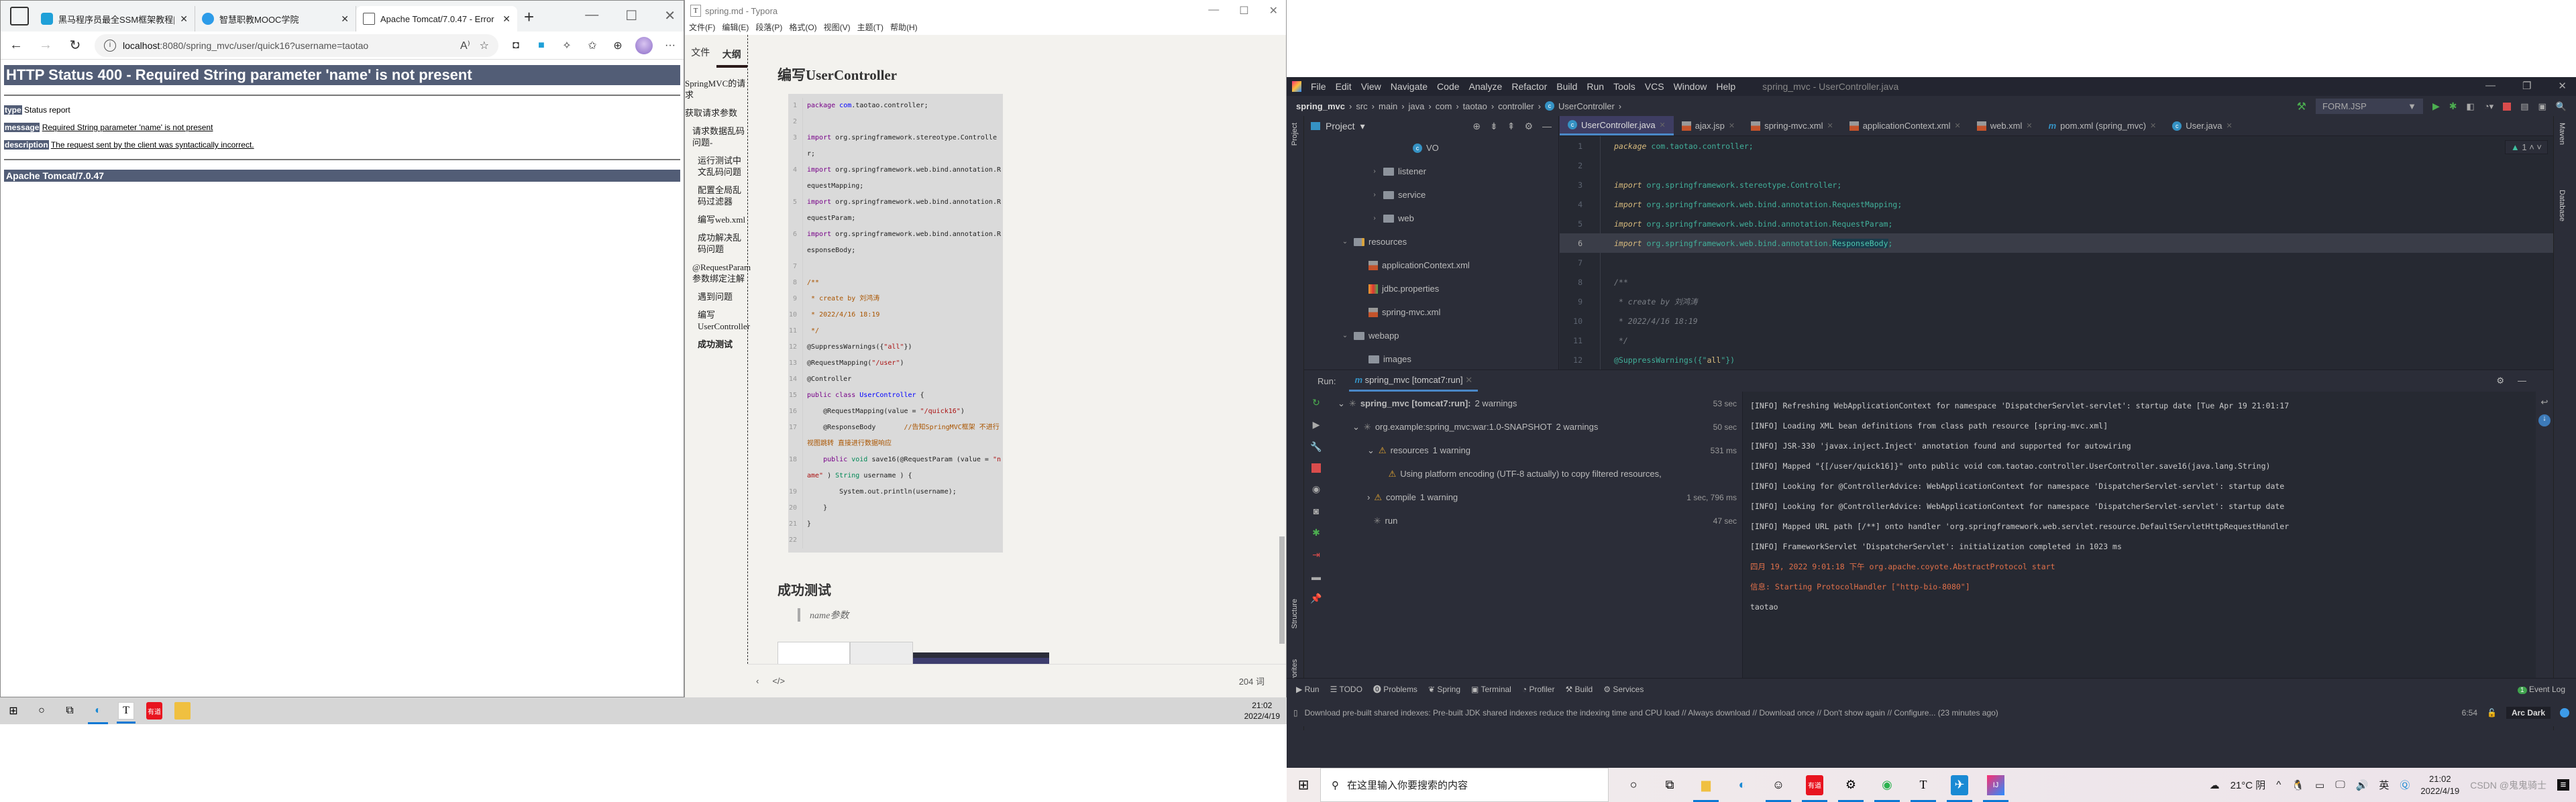 The height and width of the screenshot is (802, 2576). What do you see at coordinates (2319, 785) in the screenshot?
I see `battery-icon: ▭` at bounding box center [2319, 785].